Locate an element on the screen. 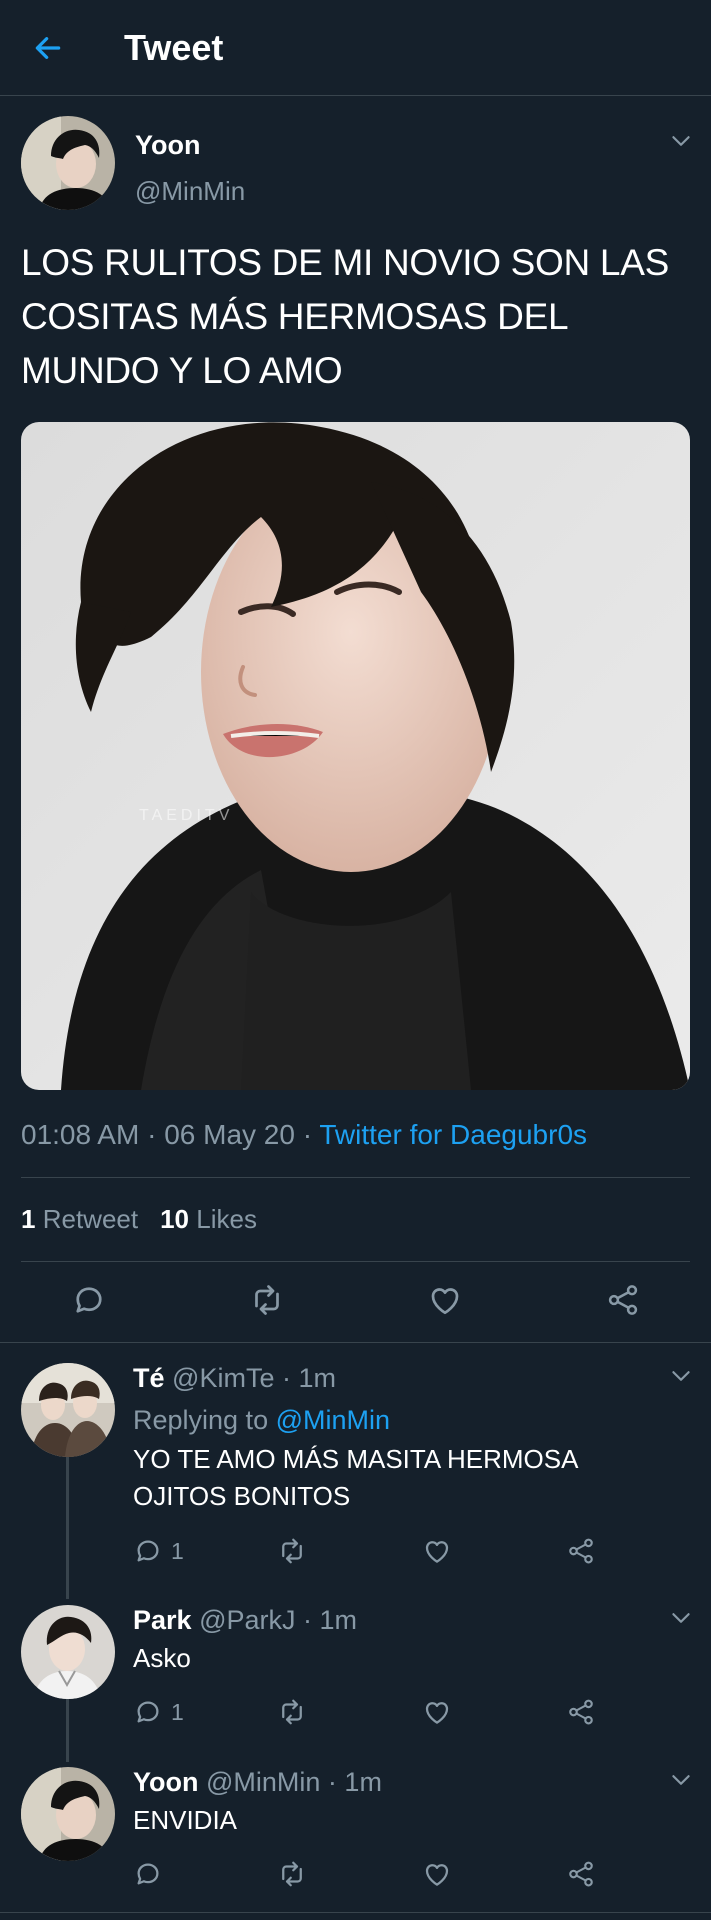 Image resolution: width=711 pixels, height=1920 pixels. media-watermark: TAEDITV is located at coordinates (186, 815).